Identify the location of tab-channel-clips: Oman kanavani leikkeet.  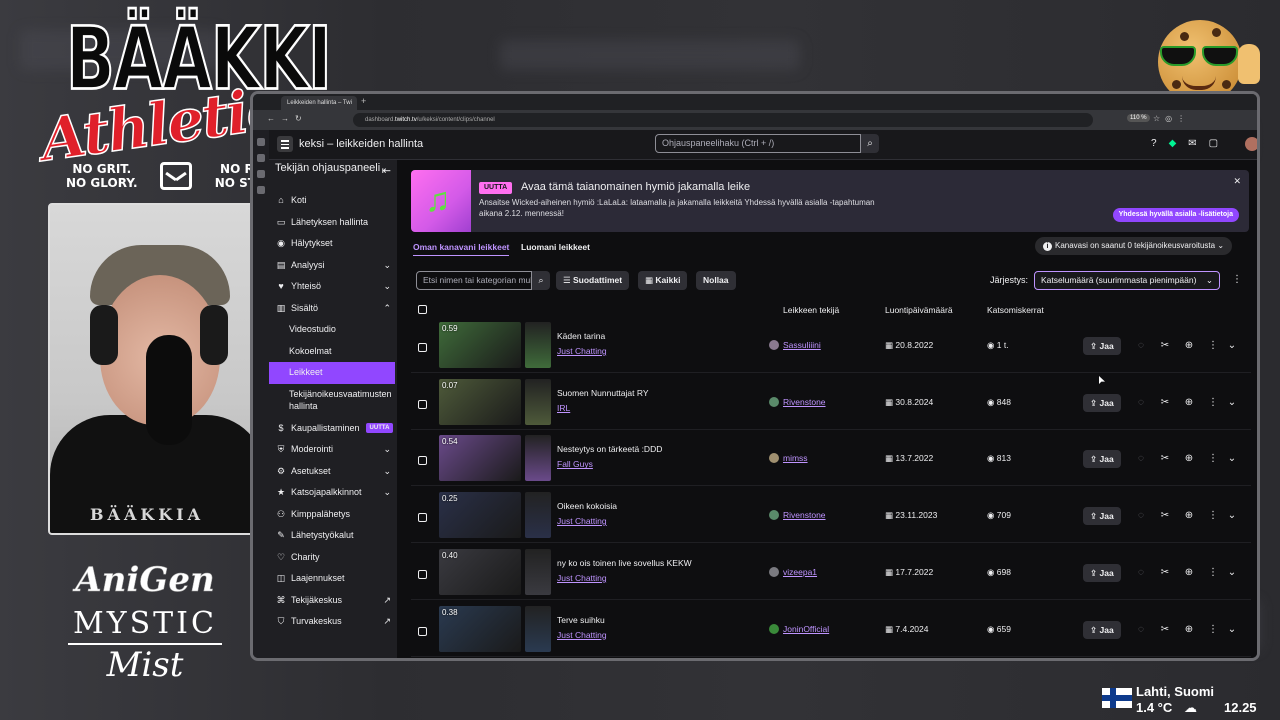
(461, 249).